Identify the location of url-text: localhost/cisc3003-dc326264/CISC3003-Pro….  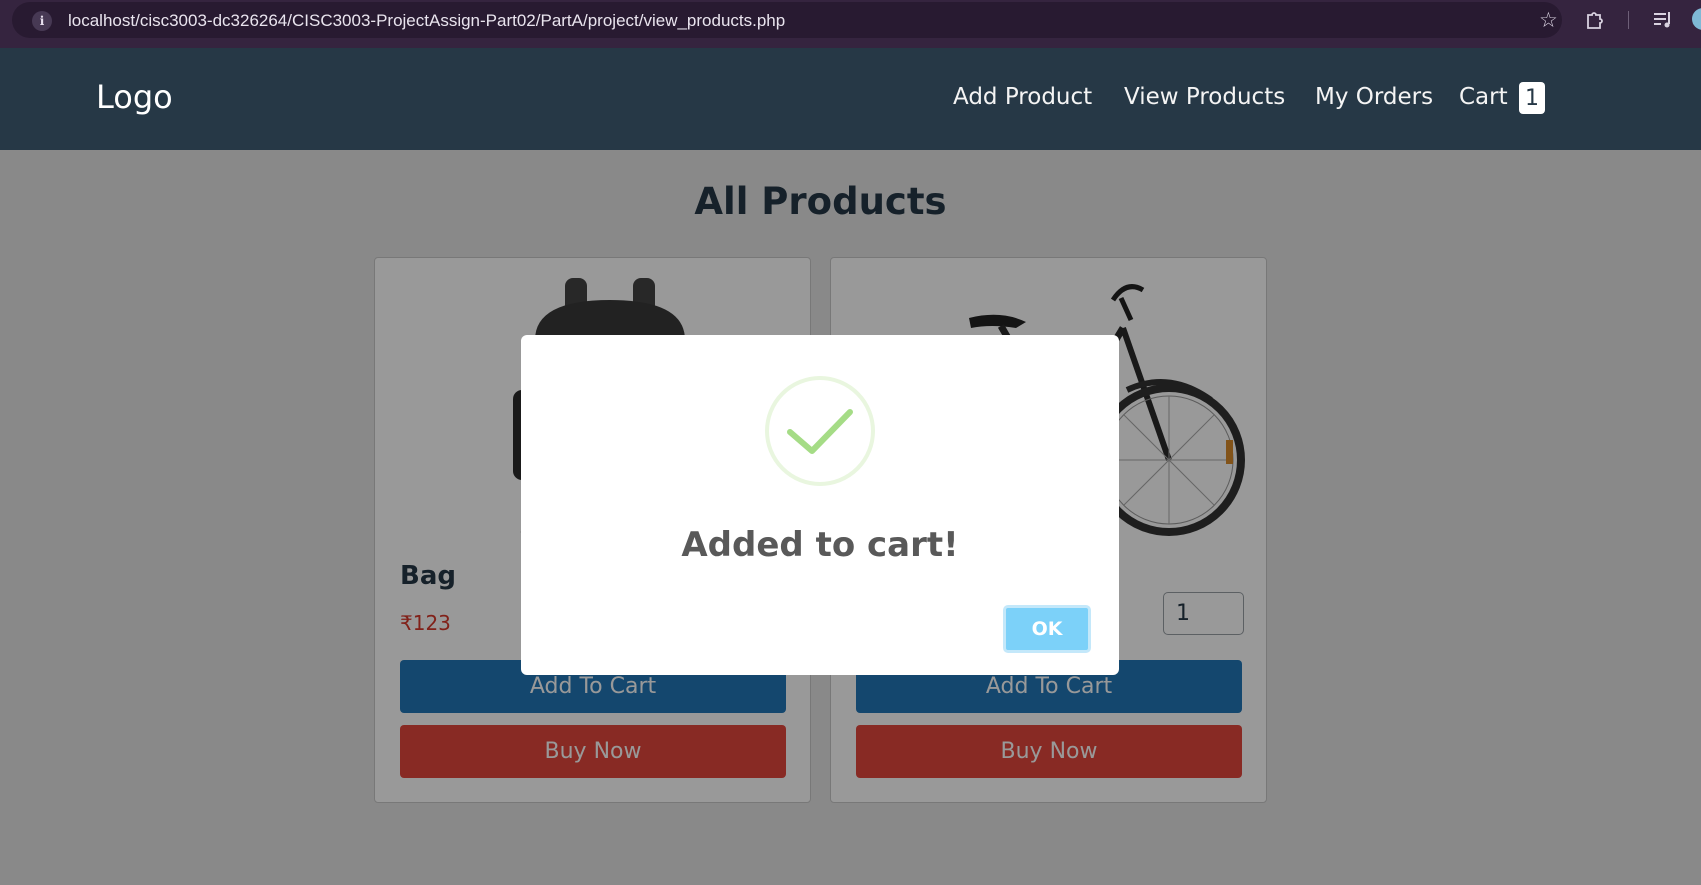
(426, 21).